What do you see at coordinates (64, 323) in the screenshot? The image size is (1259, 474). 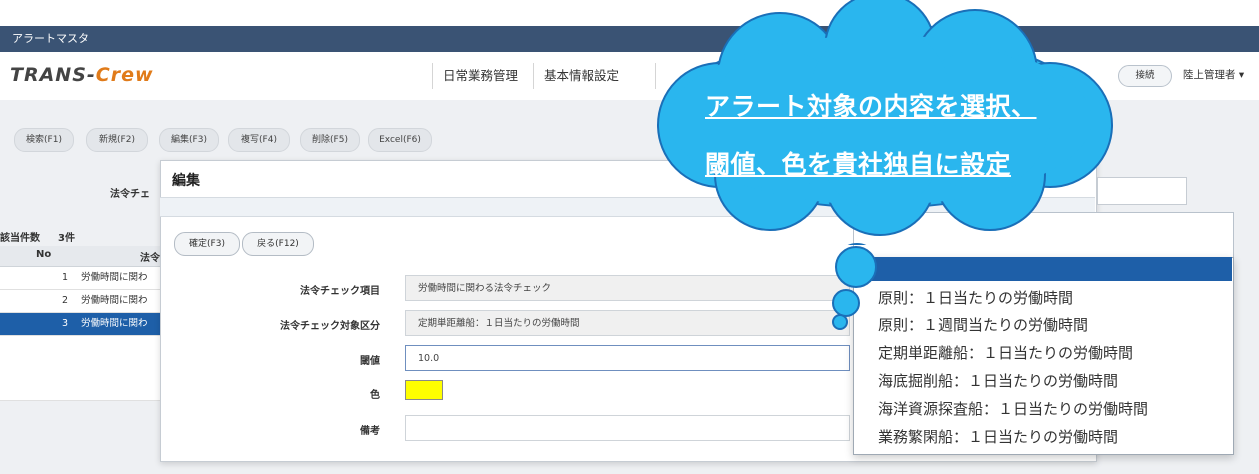 I see `row-no: 3` at bounding box center [64, 323].